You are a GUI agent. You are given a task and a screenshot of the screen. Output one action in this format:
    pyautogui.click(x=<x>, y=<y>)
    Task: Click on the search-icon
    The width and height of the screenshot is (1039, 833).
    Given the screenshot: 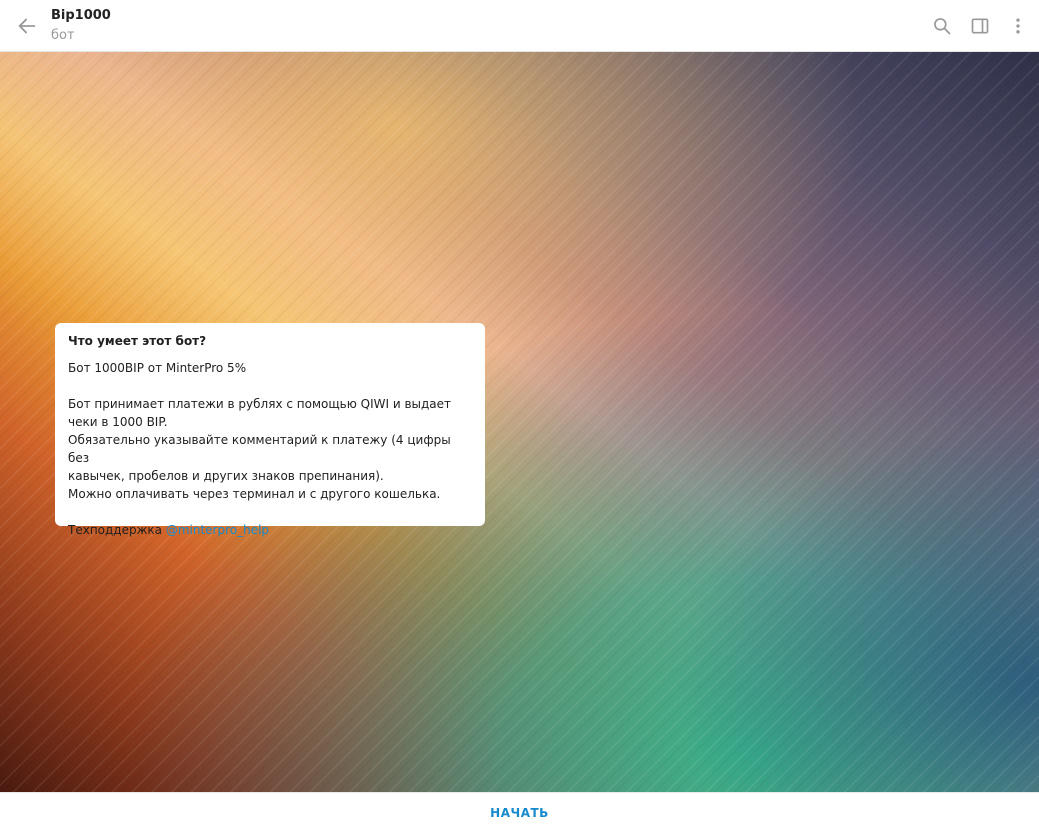 What is the action you would take?
    pyautogui.click(x=942, y=26)
    